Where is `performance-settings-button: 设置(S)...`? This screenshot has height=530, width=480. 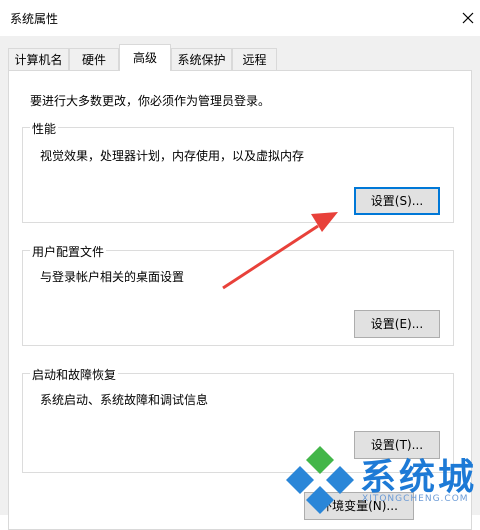
performance-settings-button: 设置(S)... is located at coordinates (397, 201).